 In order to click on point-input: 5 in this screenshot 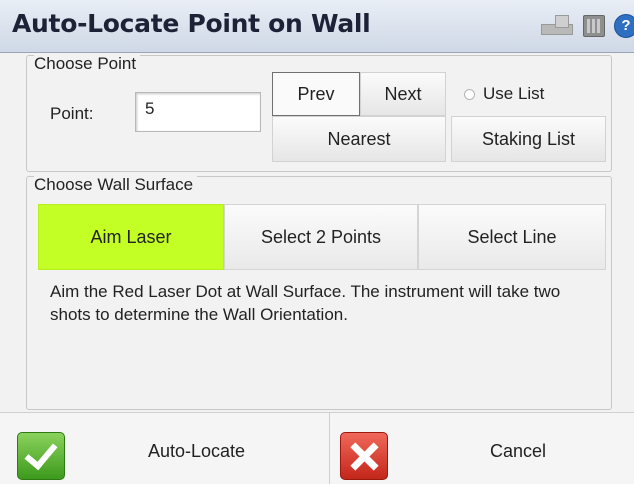, I will do `click(198, 112)`.